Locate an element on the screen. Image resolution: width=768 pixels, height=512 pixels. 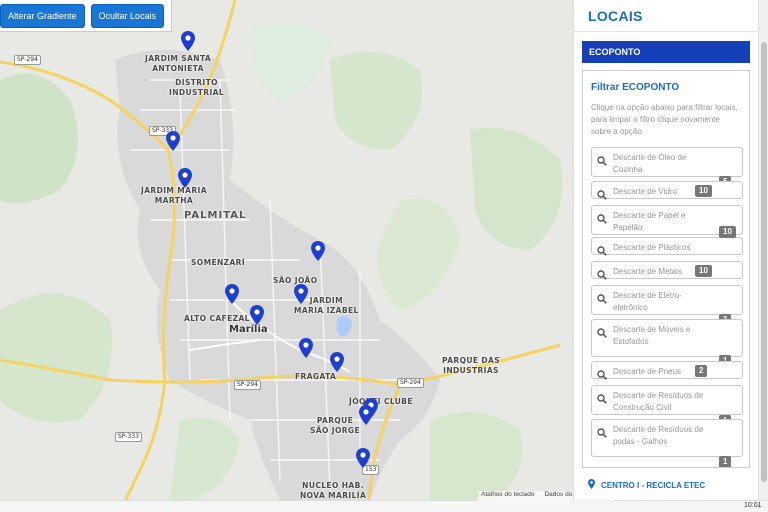
filter-option: Descarte de Plásticos 10 is located at coordinates (667, 241).